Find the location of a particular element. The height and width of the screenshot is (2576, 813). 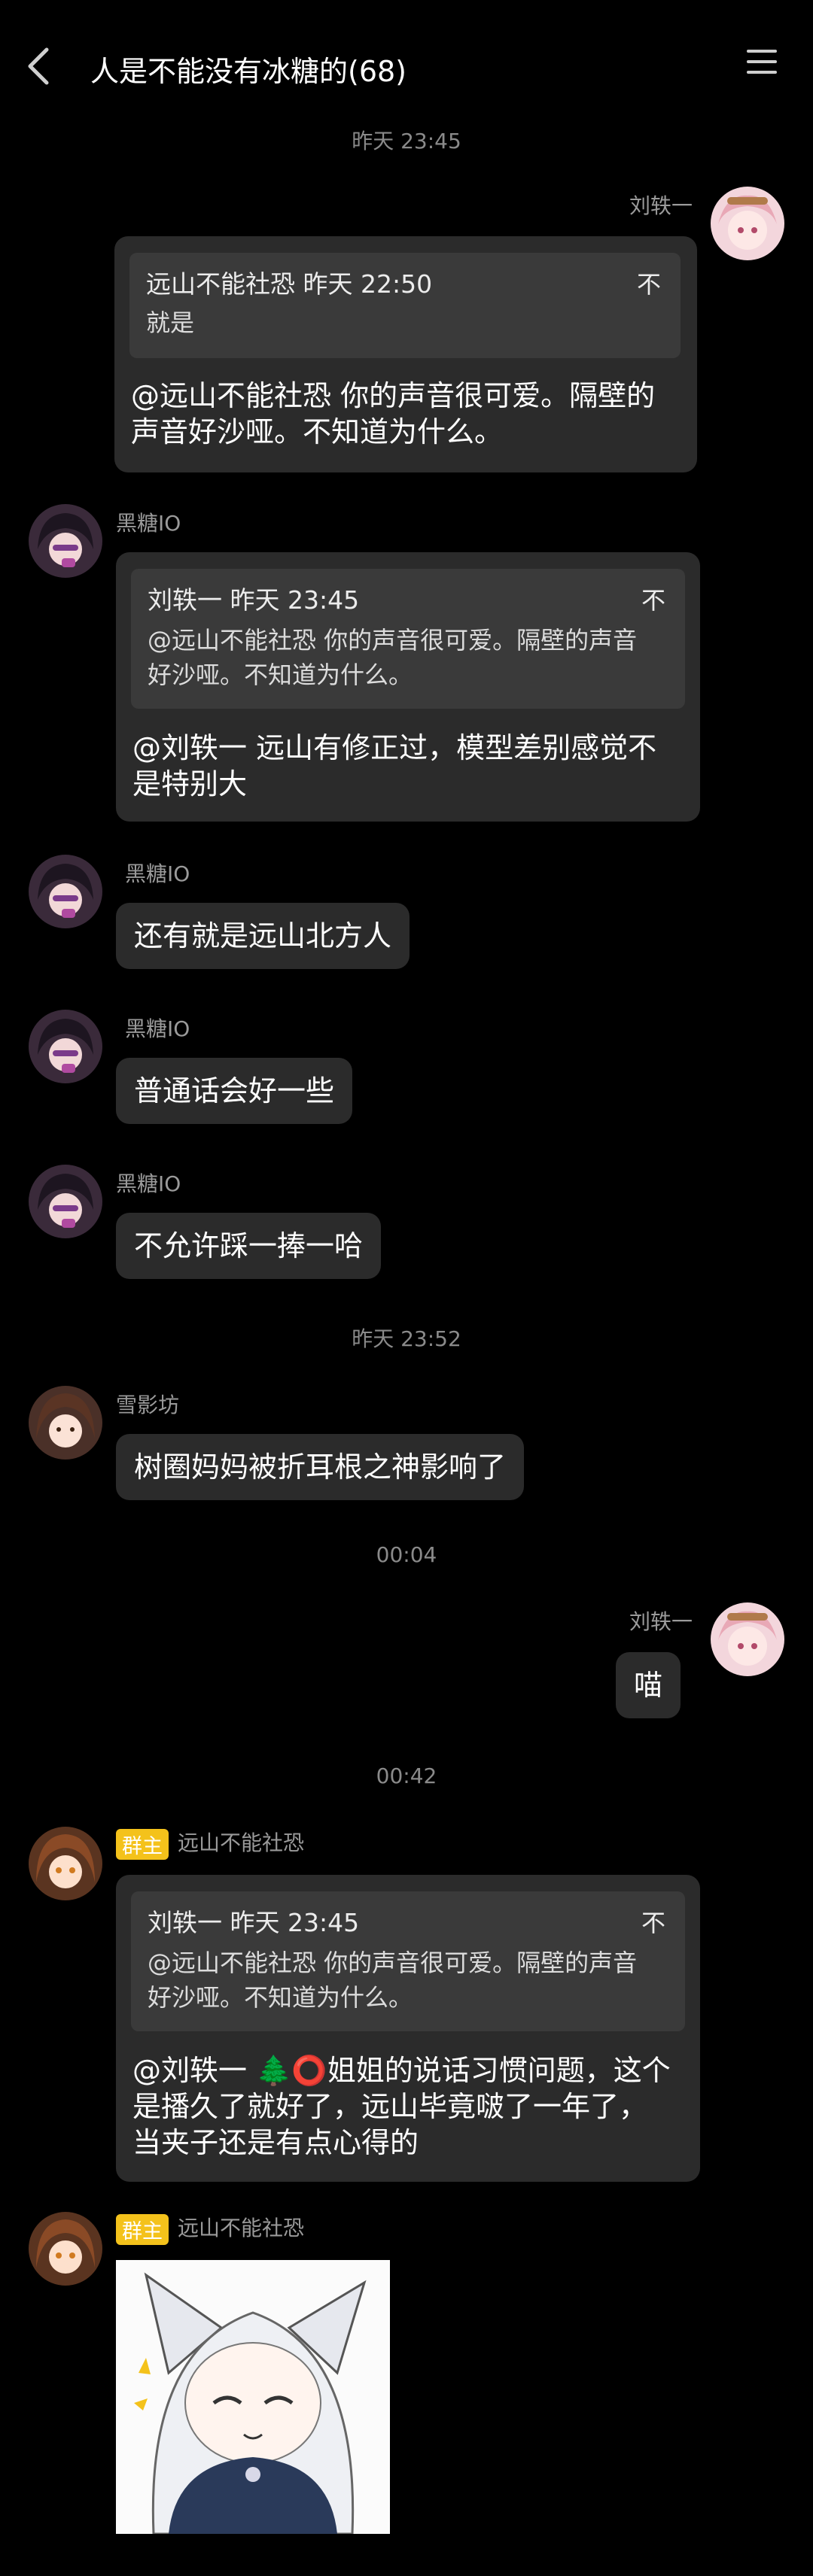

message-text: @远山不能社恐 你的声音很可爱。隔壁的声音好沙哑。不知道为什么。 is located at coordinates (393, 413).